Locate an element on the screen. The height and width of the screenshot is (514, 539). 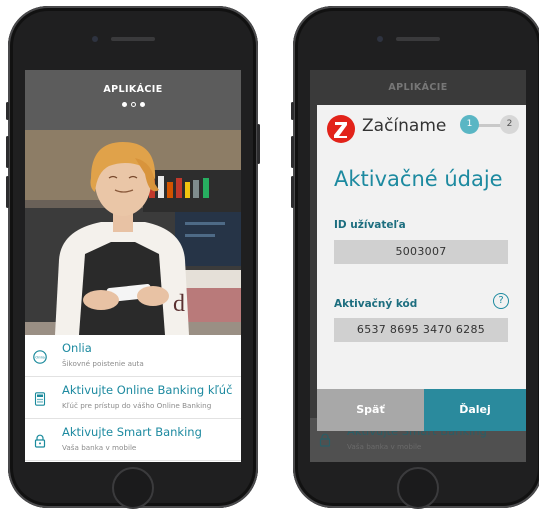
onlia-logo-icon: Onlia is located at coordinates (40, 356).